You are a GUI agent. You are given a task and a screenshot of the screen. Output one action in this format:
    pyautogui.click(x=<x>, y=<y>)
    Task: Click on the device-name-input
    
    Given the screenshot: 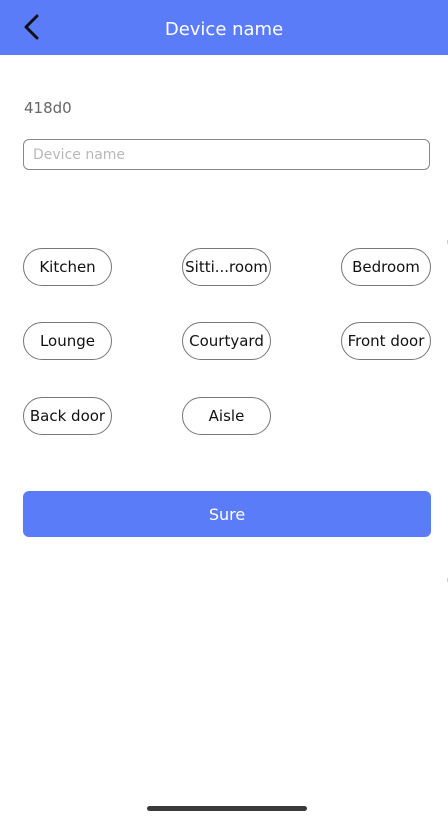 What is the action you would take?
    pyautogui.click(x=226, y=154)
    